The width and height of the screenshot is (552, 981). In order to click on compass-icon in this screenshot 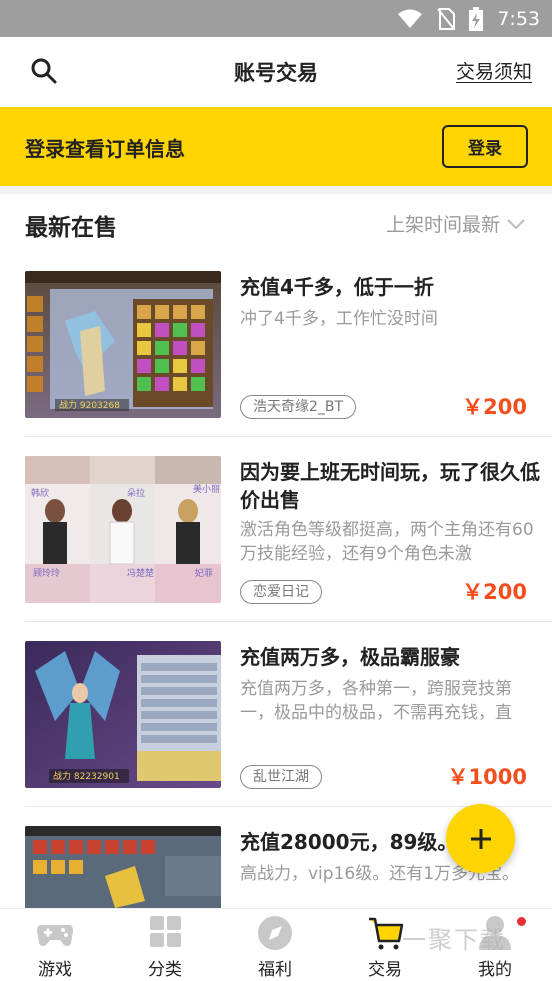, I will do `click(275, 933)`.